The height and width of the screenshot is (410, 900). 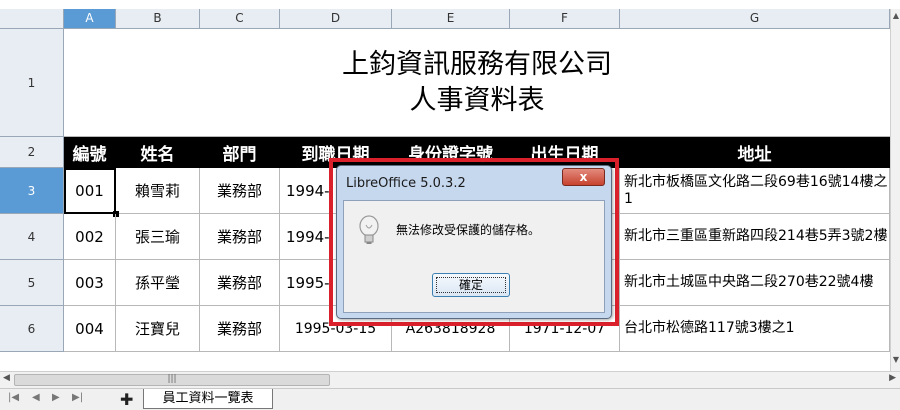 What do you see at coordinates (565, 19) in the screenshot?
I see `column-header-f: F` at bounding box center [565, 19].